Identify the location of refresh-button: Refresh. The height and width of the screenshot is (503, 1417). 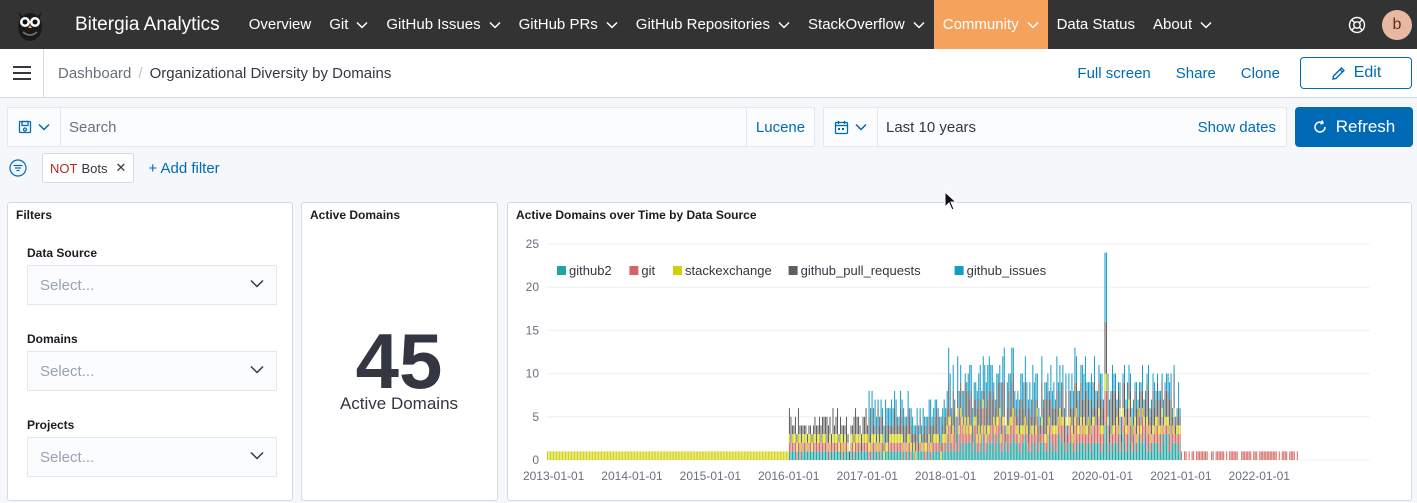
(1354, 127).